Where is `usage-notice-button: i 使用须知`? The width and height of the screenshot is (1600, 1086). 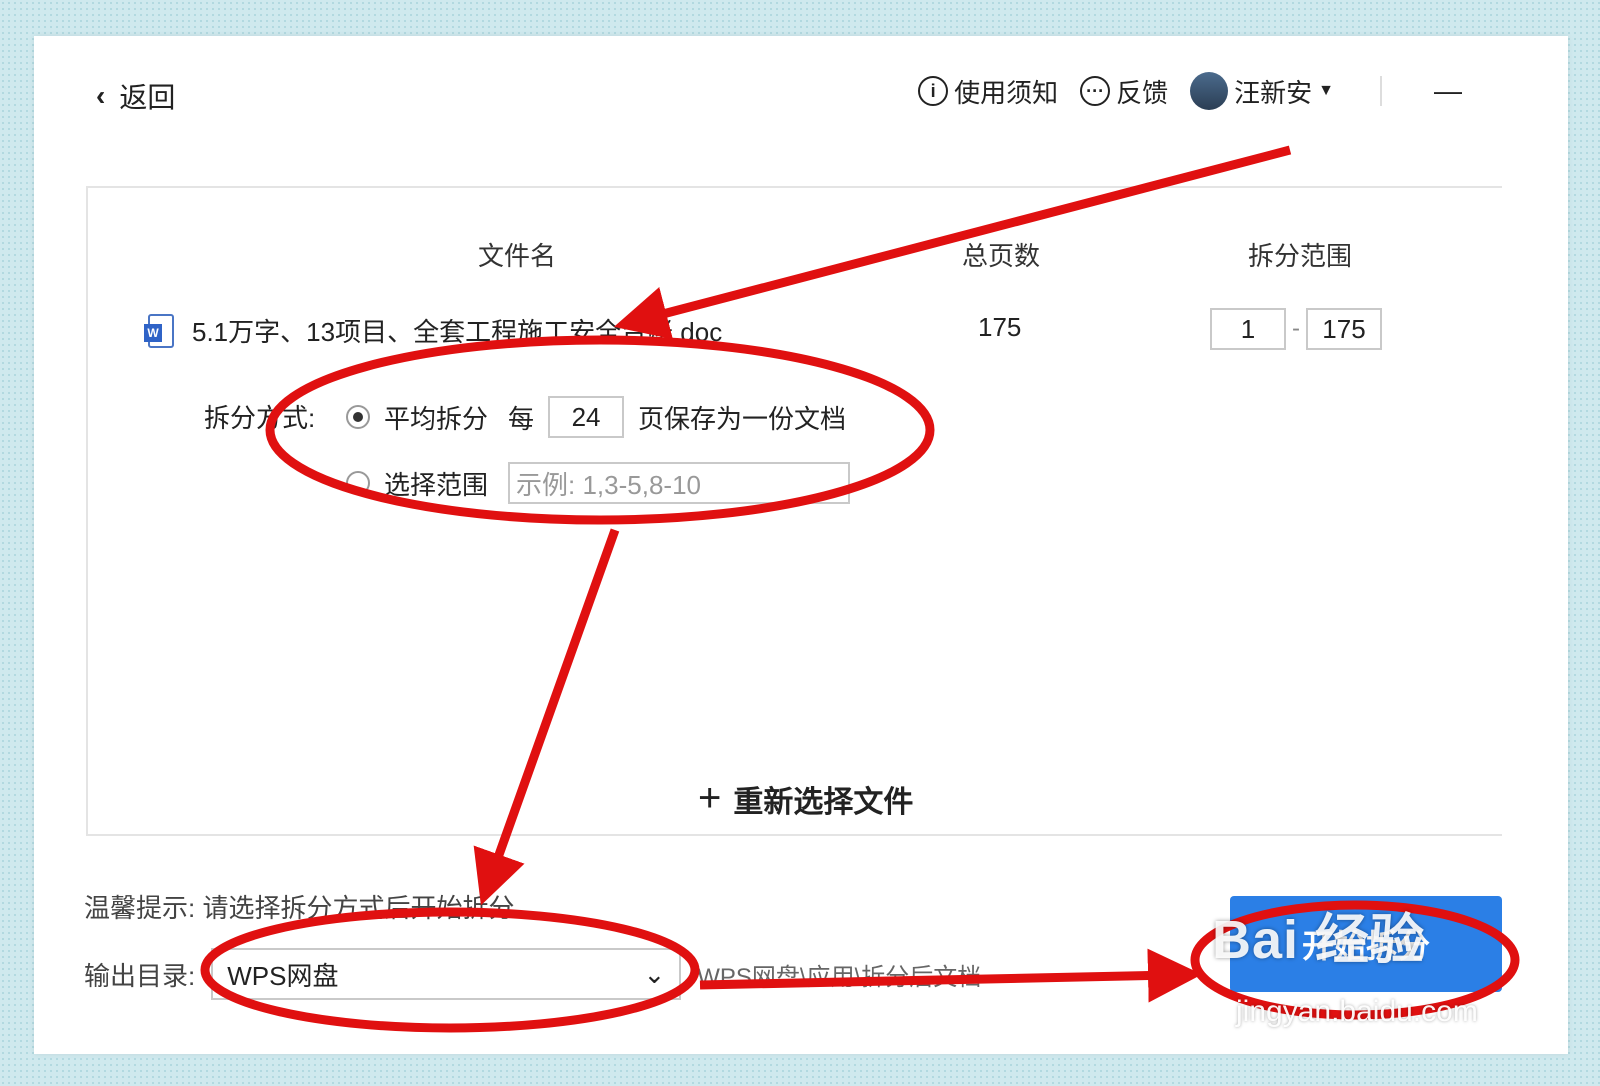
usage-notice-button: i 使用须知 is located at coordinates (988, 91).